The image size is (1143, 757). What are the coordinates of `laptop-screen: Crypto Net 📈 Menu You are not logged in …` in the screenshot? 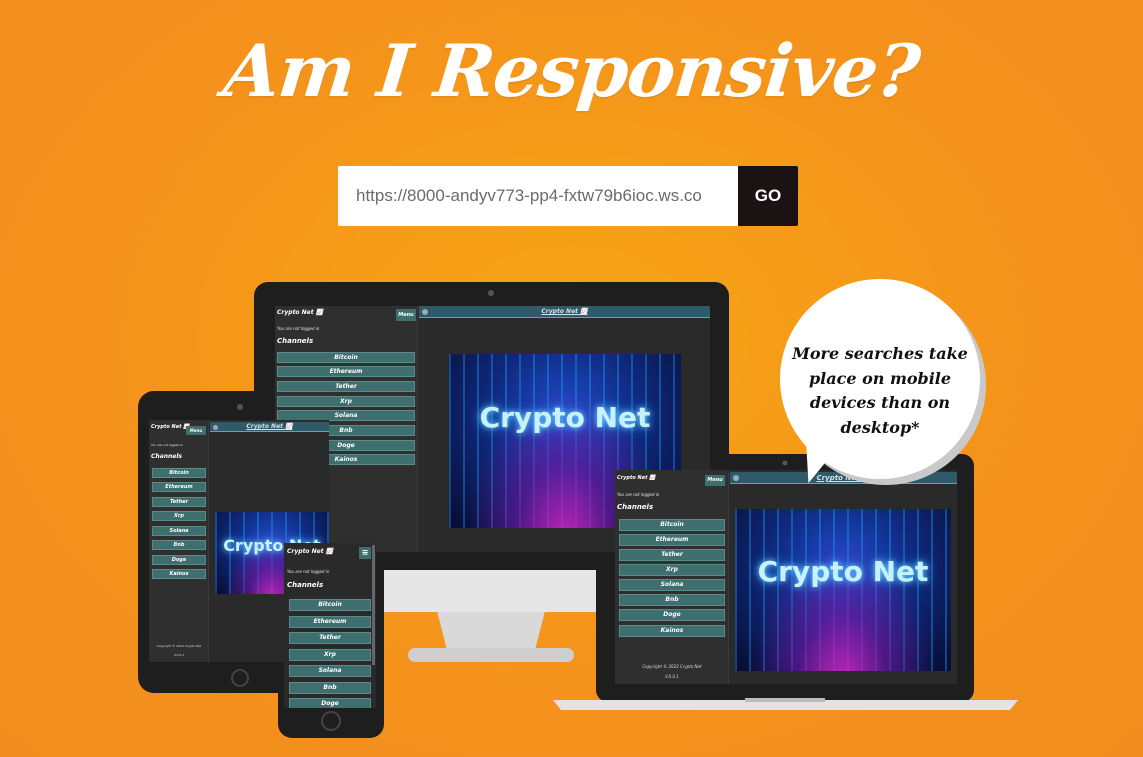 It's located at (786, 577).